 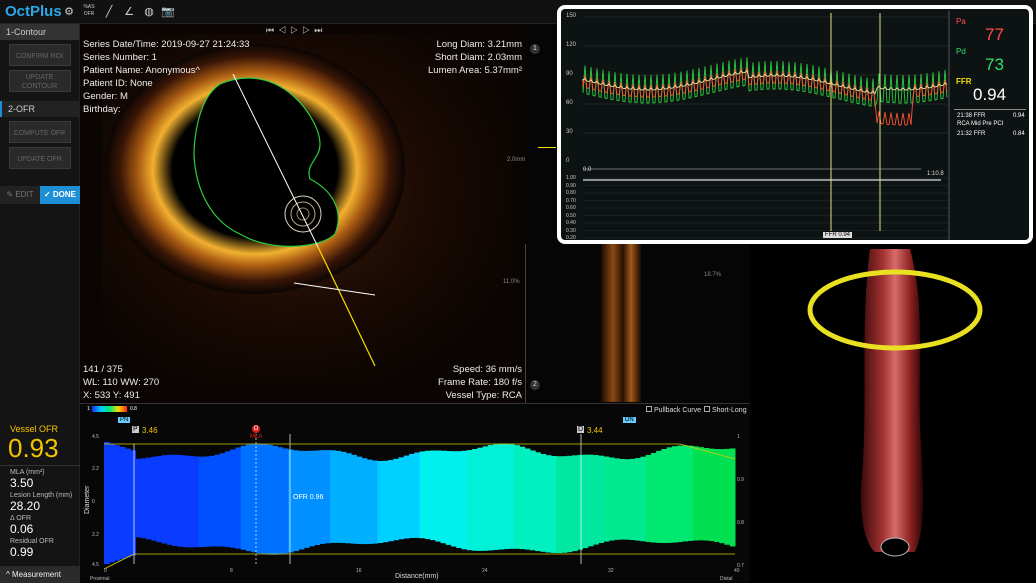 I want to click on edit-button: ✎ EDIT, so click(x=20, y=195).